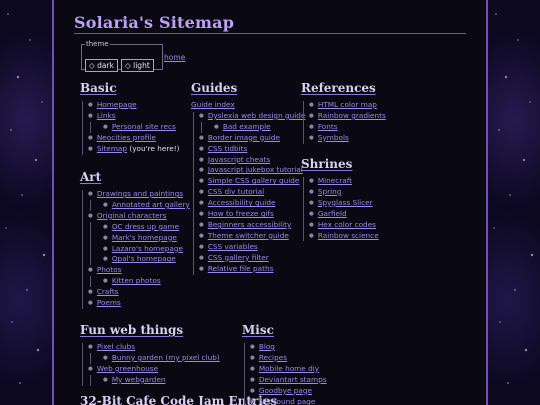 This screenshot has height=405, width=540. Describe the element at coordinates (145, 226) in the screenshot. I see `link-oc-dress-up: OC dress up game` at that location.